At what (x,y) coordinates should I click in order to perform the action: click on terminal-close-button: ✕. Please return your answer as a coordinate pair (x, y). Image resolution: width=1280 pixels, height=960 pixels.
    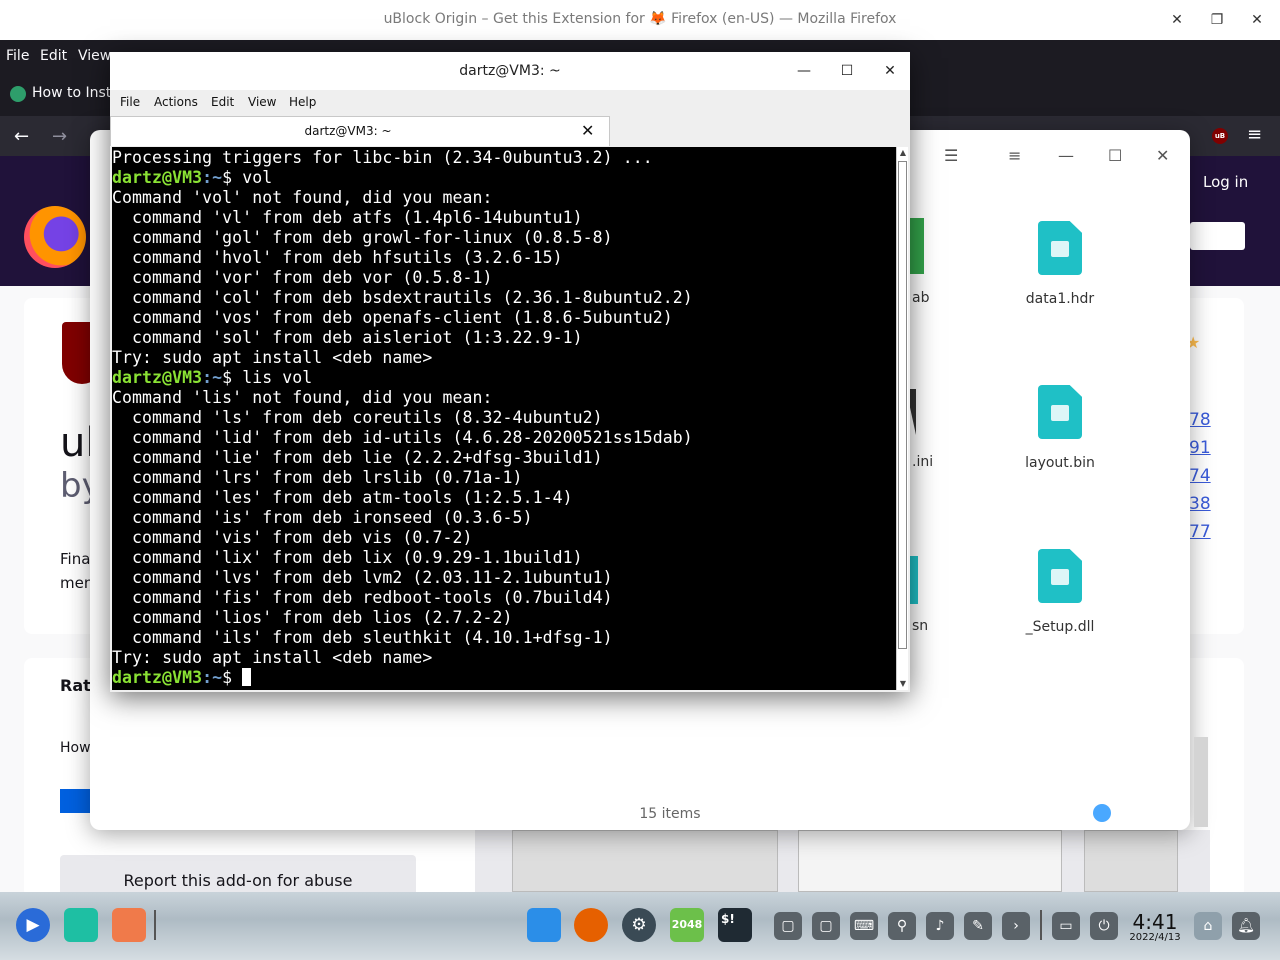
    Looking at the image, I should click on (890, 71).